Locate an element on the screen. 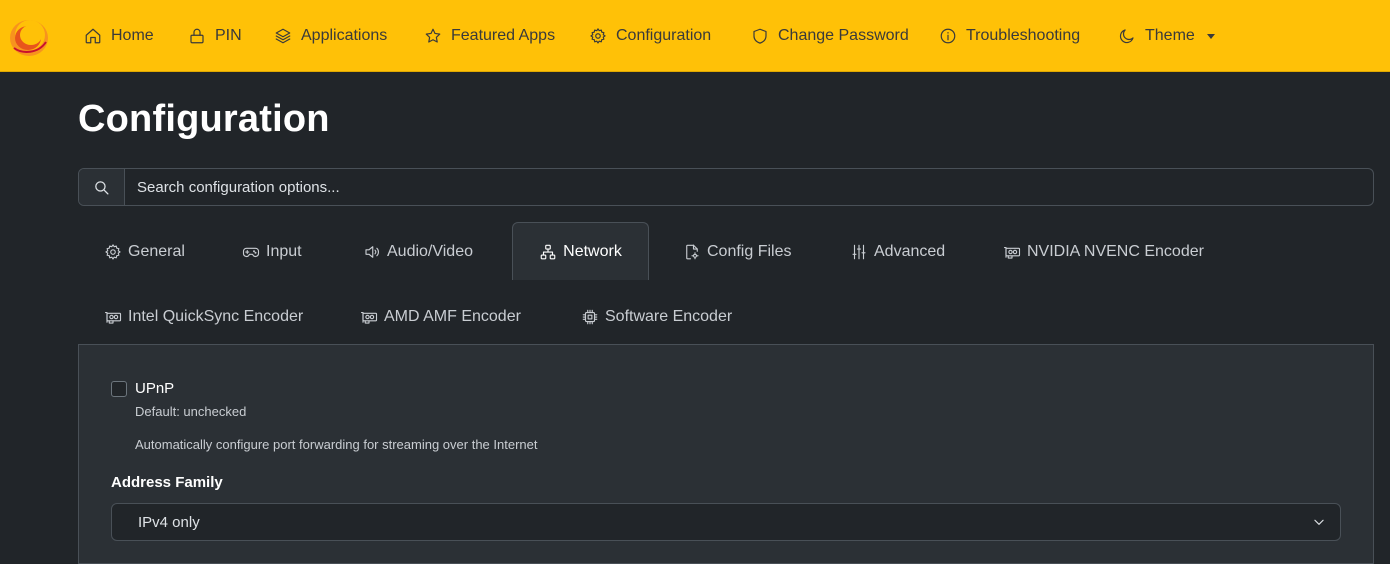  search-addon is located at coordinates (102, 187).